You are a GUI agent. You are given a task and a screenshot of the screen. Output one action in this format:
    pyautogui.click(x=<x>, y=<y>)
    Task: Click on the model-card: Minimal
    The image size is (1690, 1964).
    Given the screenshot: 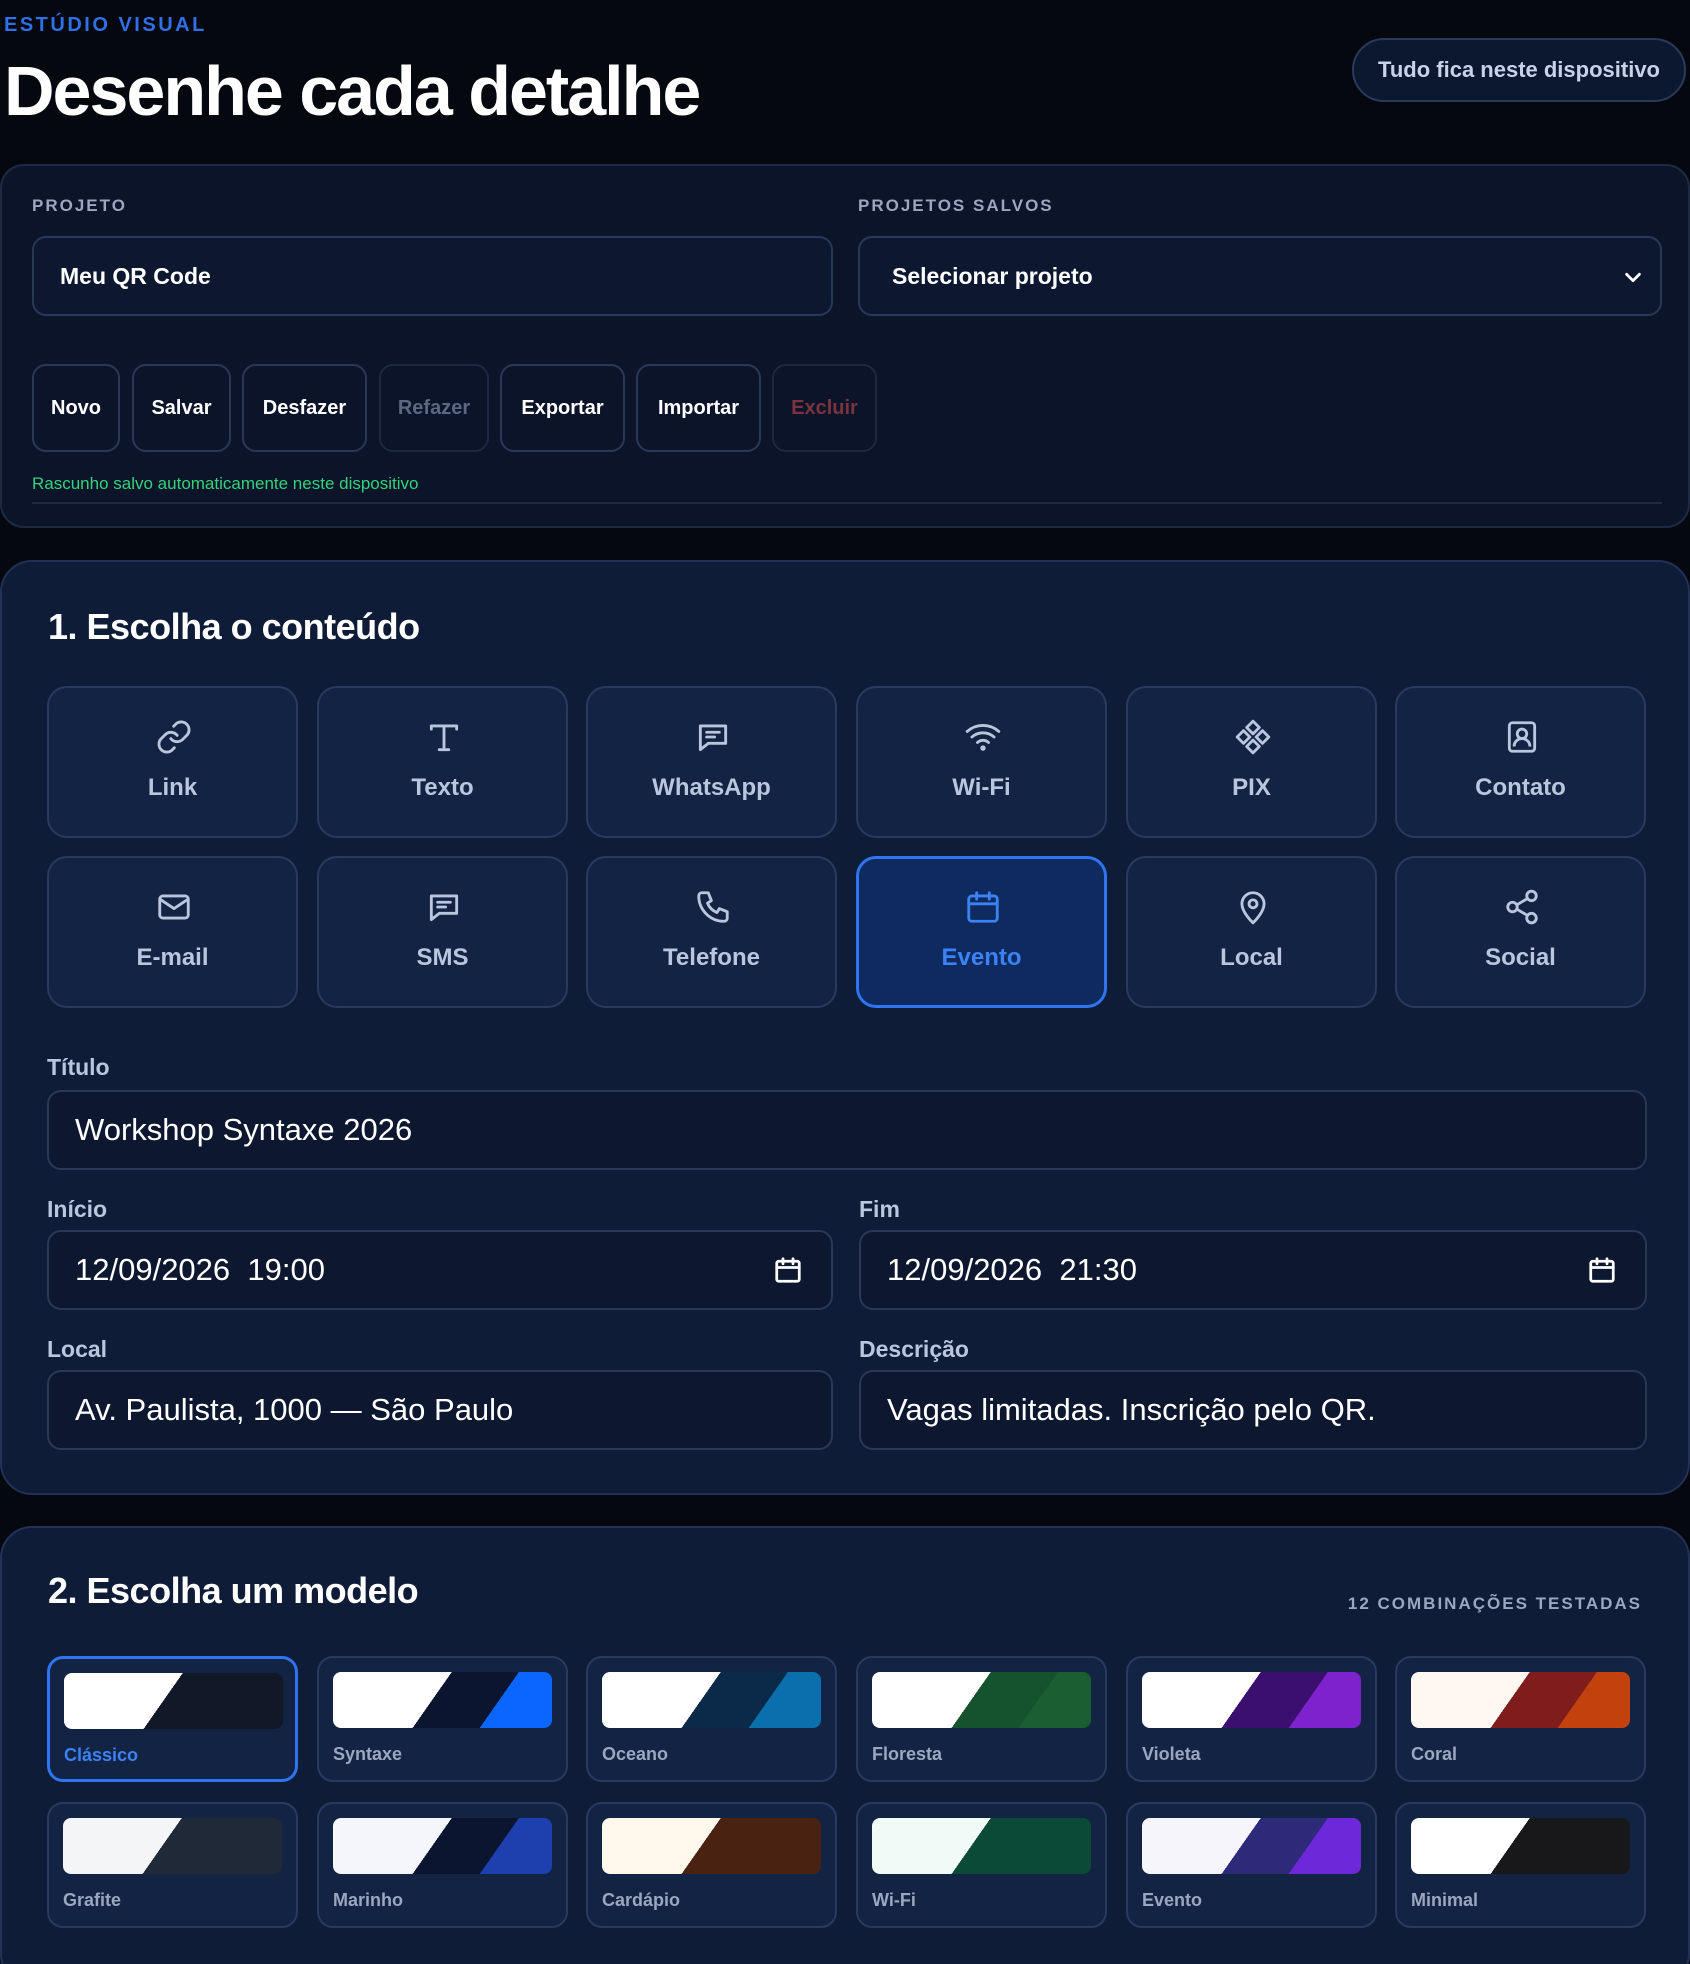 What is the action you would take?
    pyautogui.click(x=1520, y=1865)
    